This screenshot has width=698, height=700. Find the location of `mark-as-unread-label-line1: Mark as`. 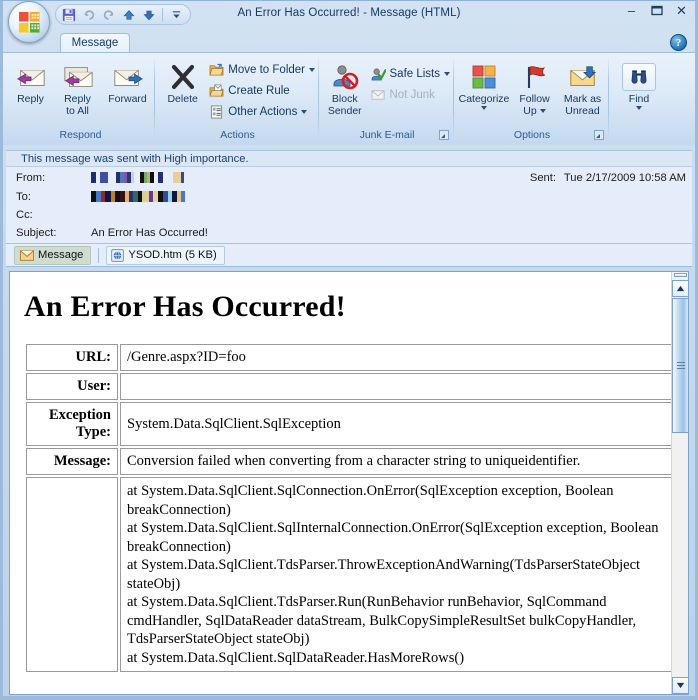

mark-as-unread-label-line1: Mark as is located at coordinates (582, 99).